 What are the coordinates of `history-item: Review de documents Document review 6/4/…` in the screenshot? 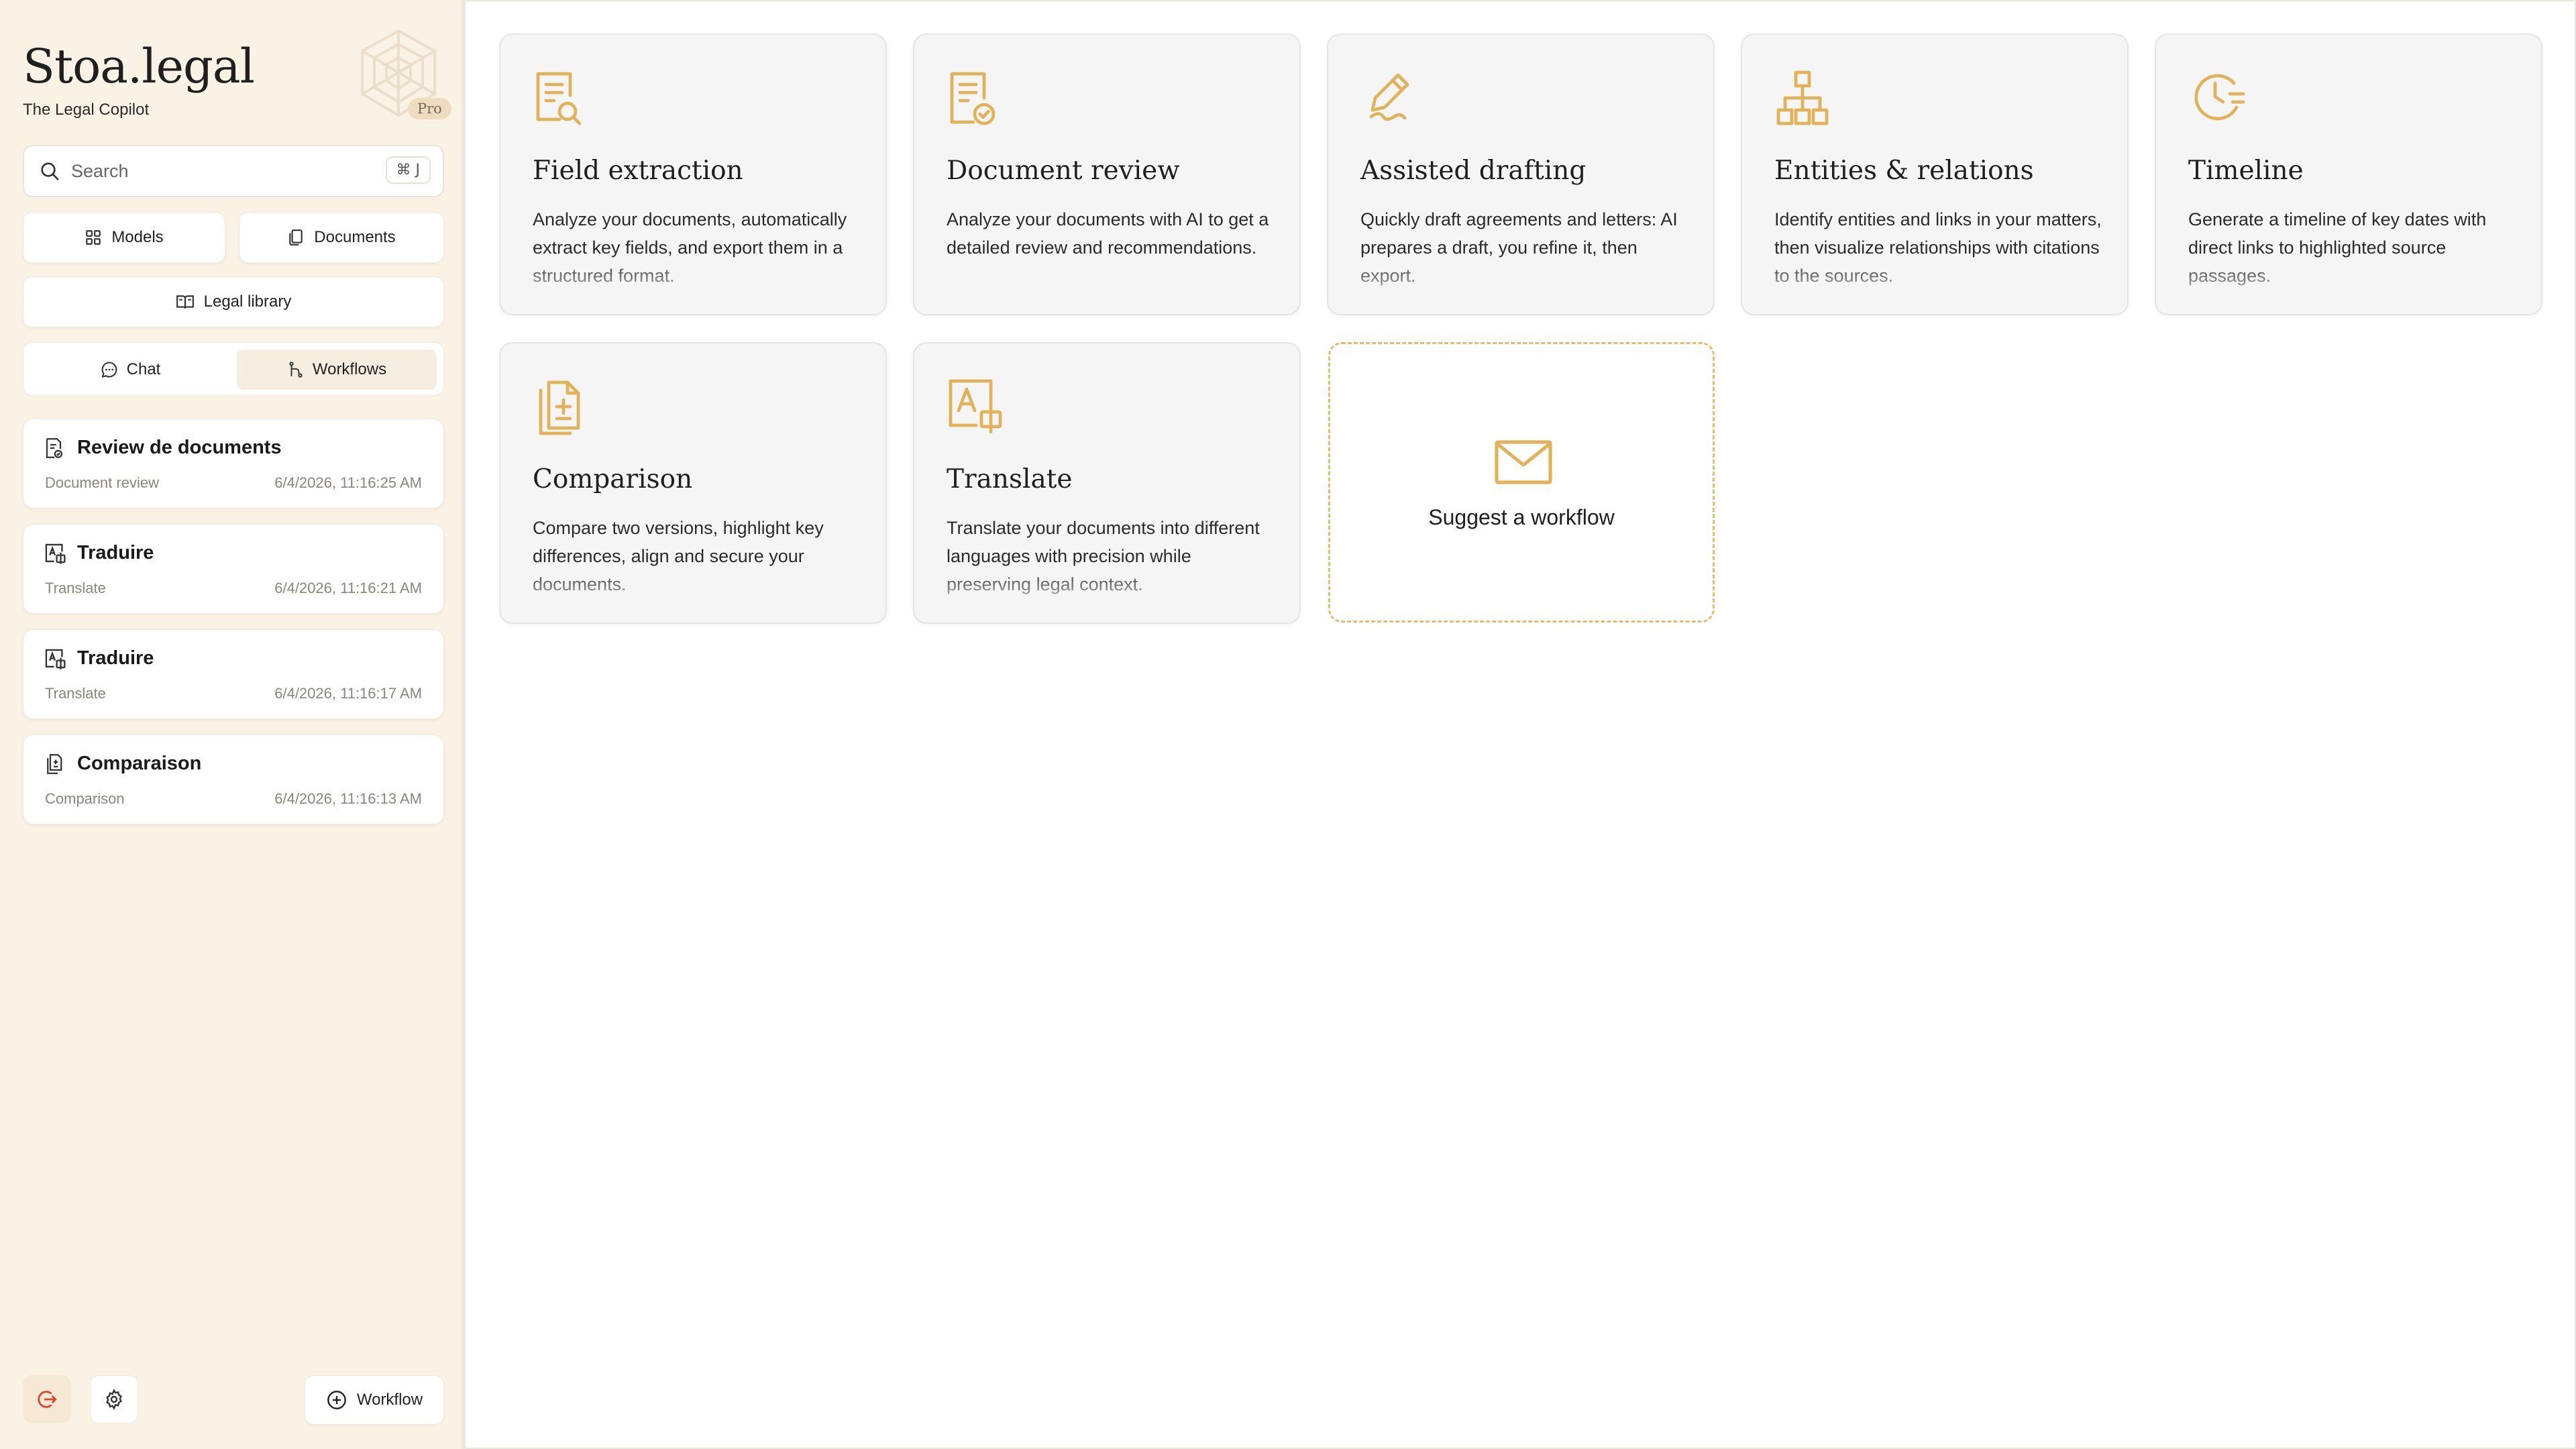 It's located at (233, 463).